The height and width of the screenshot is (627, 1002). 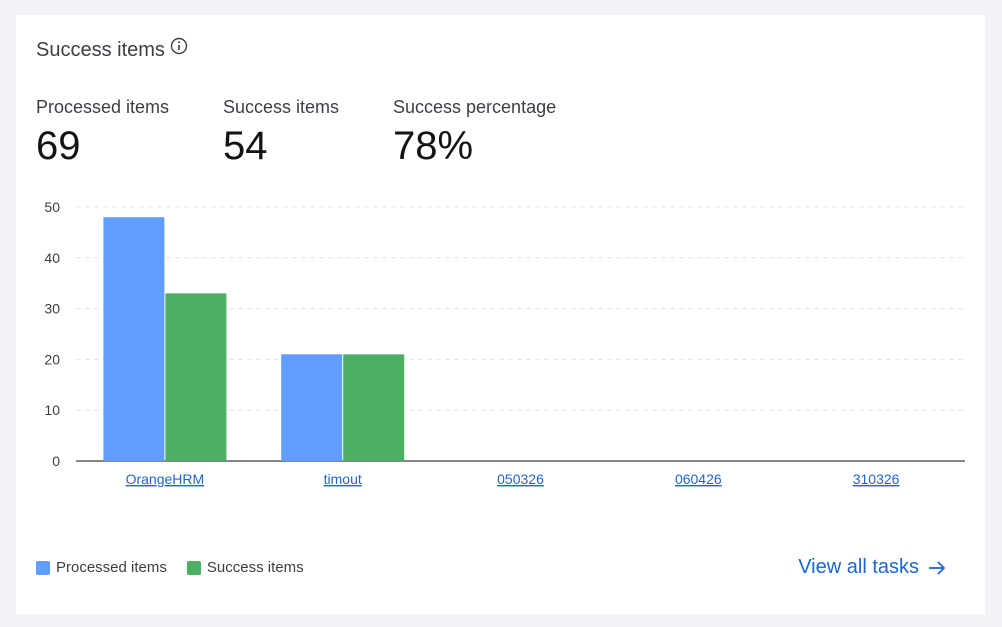 I want to click on x-tick-label-060426: 060426, so click(x=698, y=479).